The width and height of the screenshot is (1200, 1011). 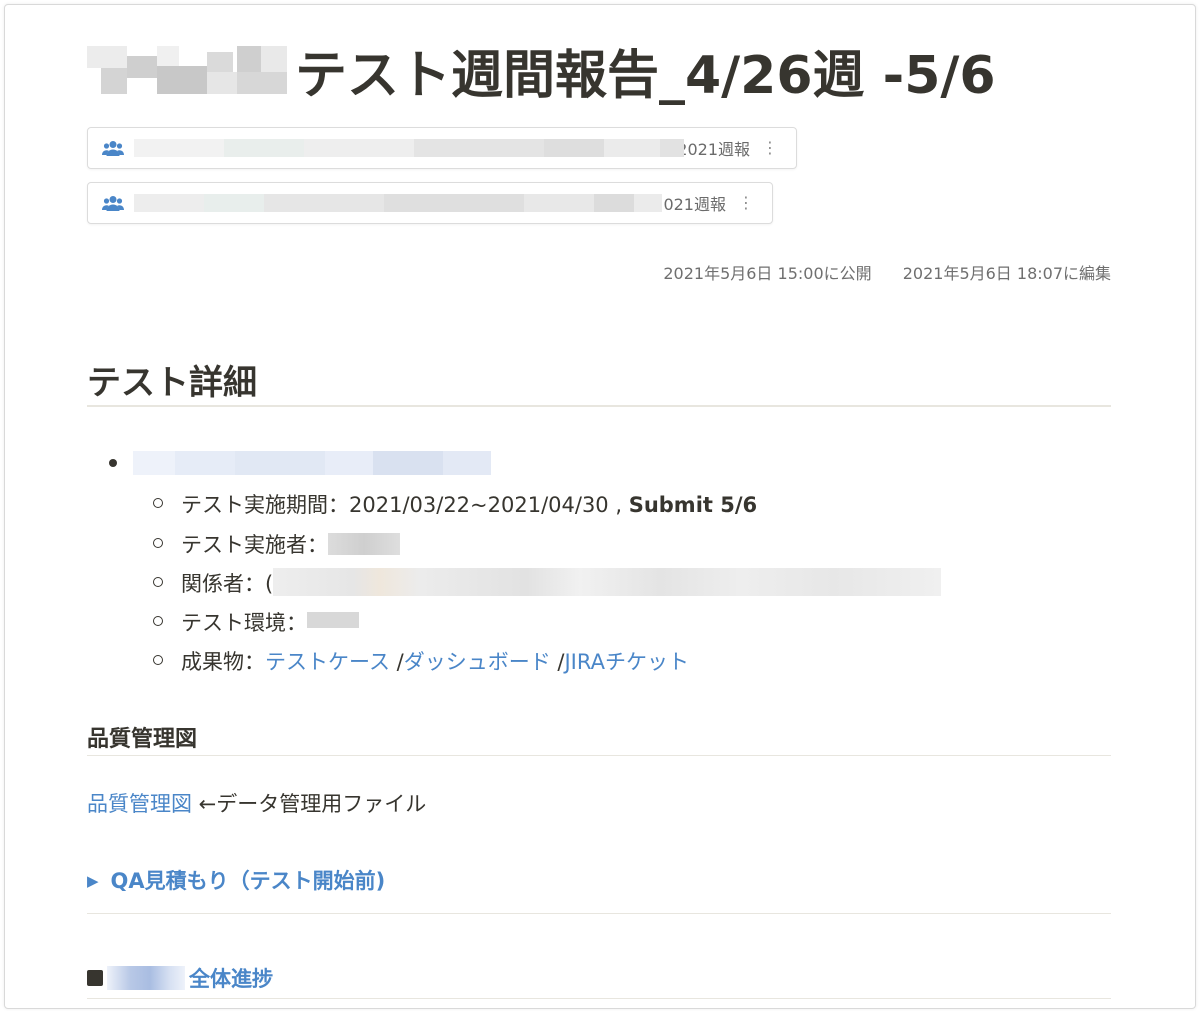 What do you see at coordinates (327, 662) in the screenshot?
I see `test-case-link: テストケース` at bounding box center [327, 662].